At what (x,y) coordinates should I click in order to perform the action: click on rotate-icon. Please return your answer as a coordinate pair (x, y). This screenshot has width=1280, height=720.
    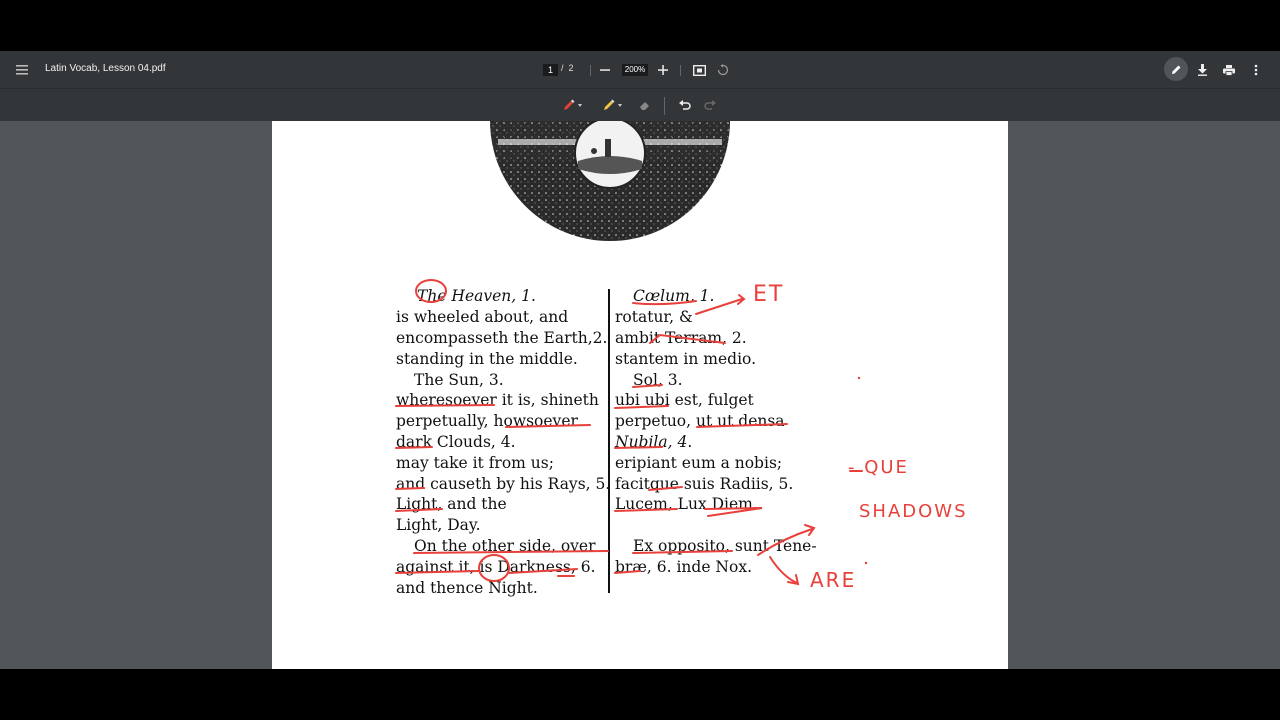
    Looking at the image, I should click on (723, 70).